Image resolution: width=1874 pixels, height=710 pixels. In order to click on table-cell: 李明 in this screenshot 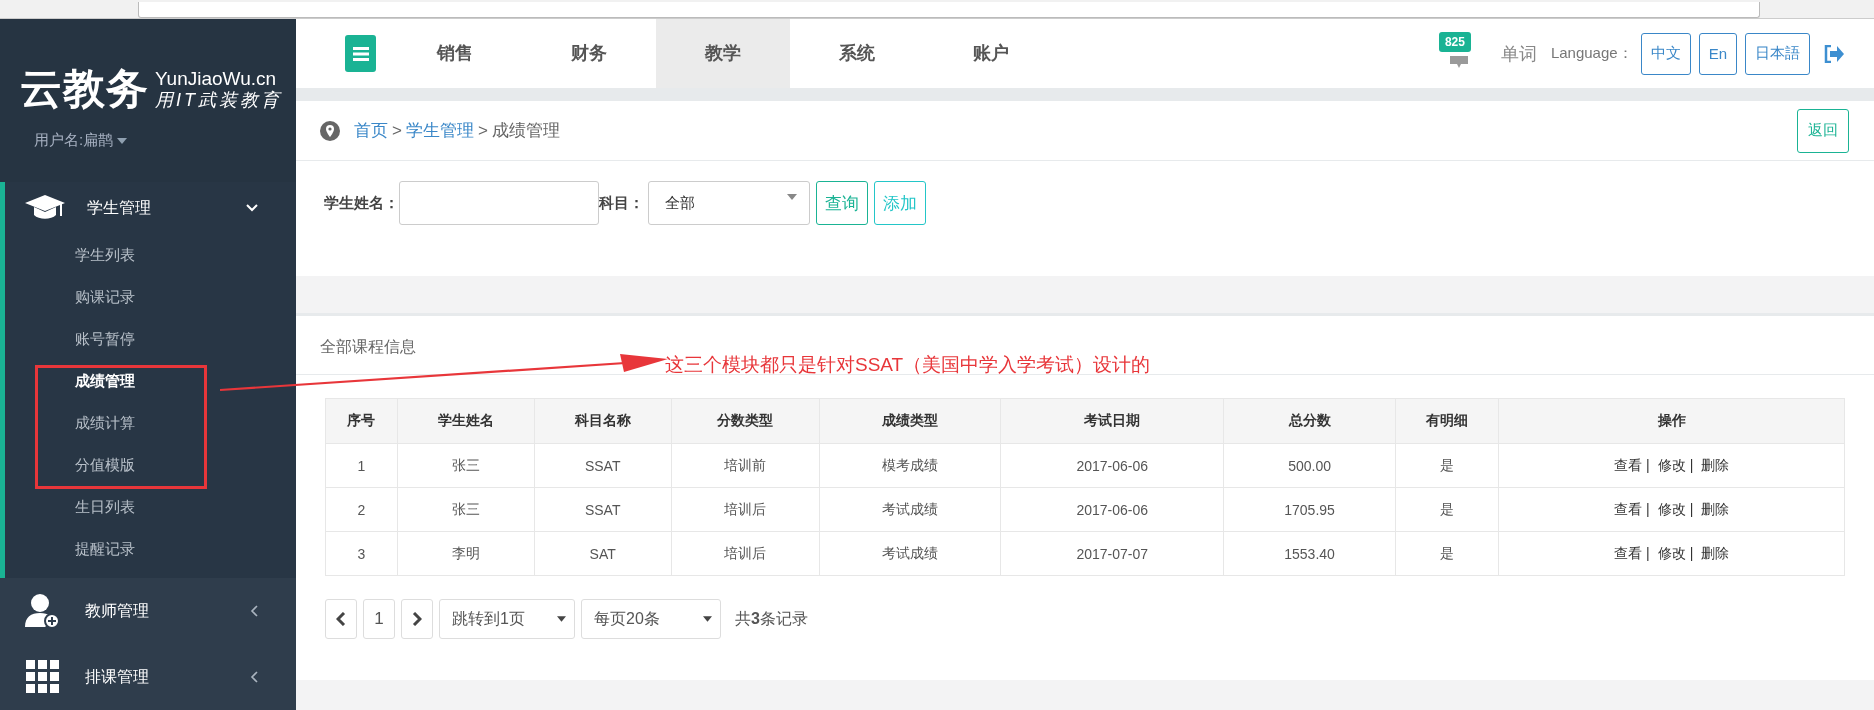, I will do `click(466, 553)`.